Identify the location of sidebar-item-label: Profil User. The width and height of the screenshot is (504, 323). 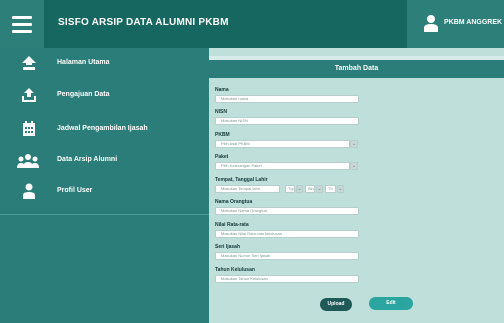
(75, 190).